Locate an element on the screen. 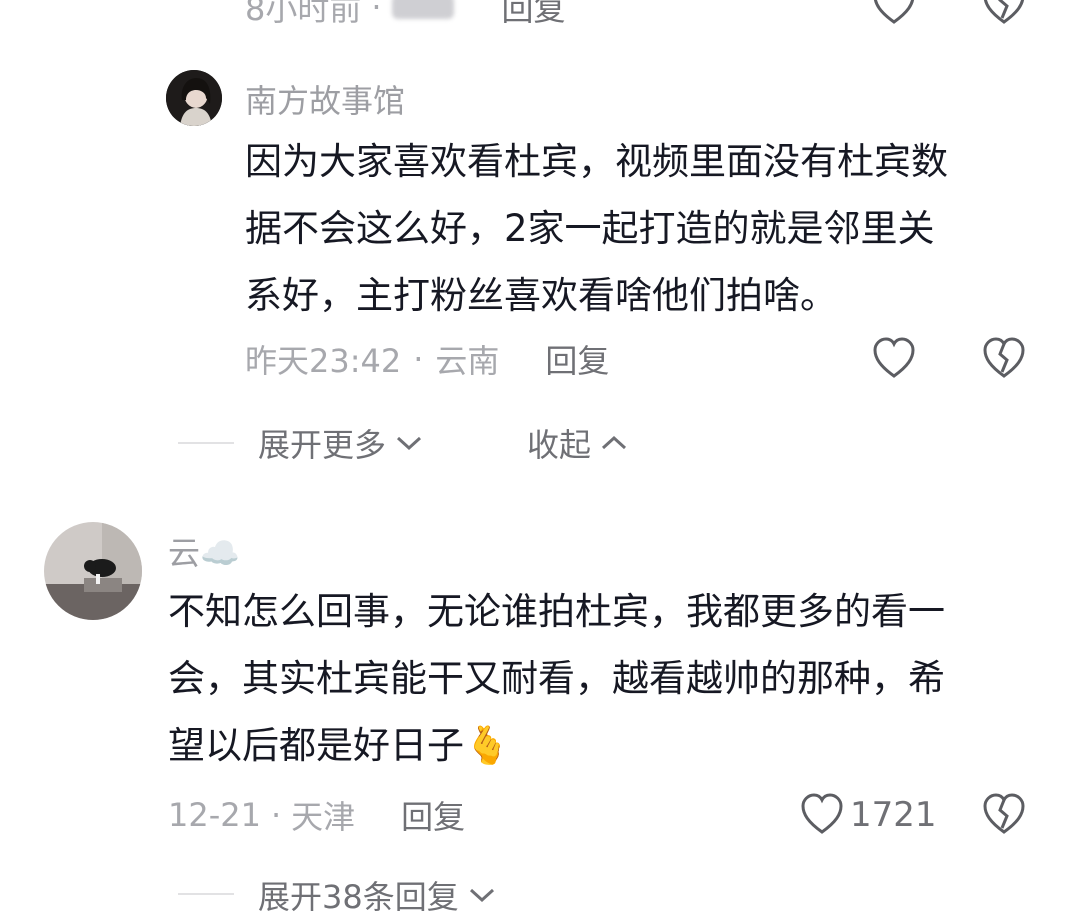 The image size is (1079, 918). expand-replies-button: 展开38条回复 is located at coordinates (377, 895).